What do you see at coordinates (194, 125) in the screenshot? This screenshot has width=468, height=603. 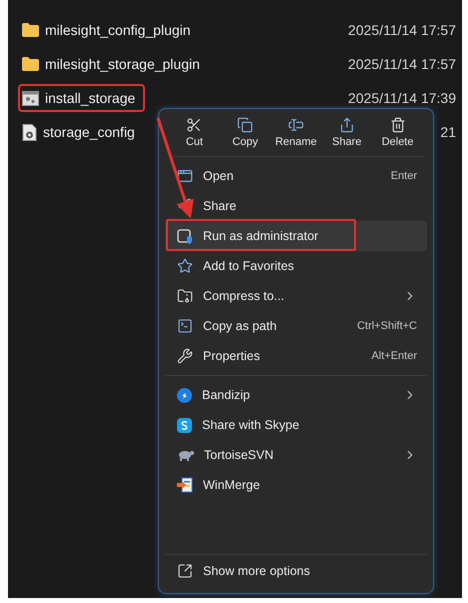 I see `scissors-icon` at bounding box center [194, 125].